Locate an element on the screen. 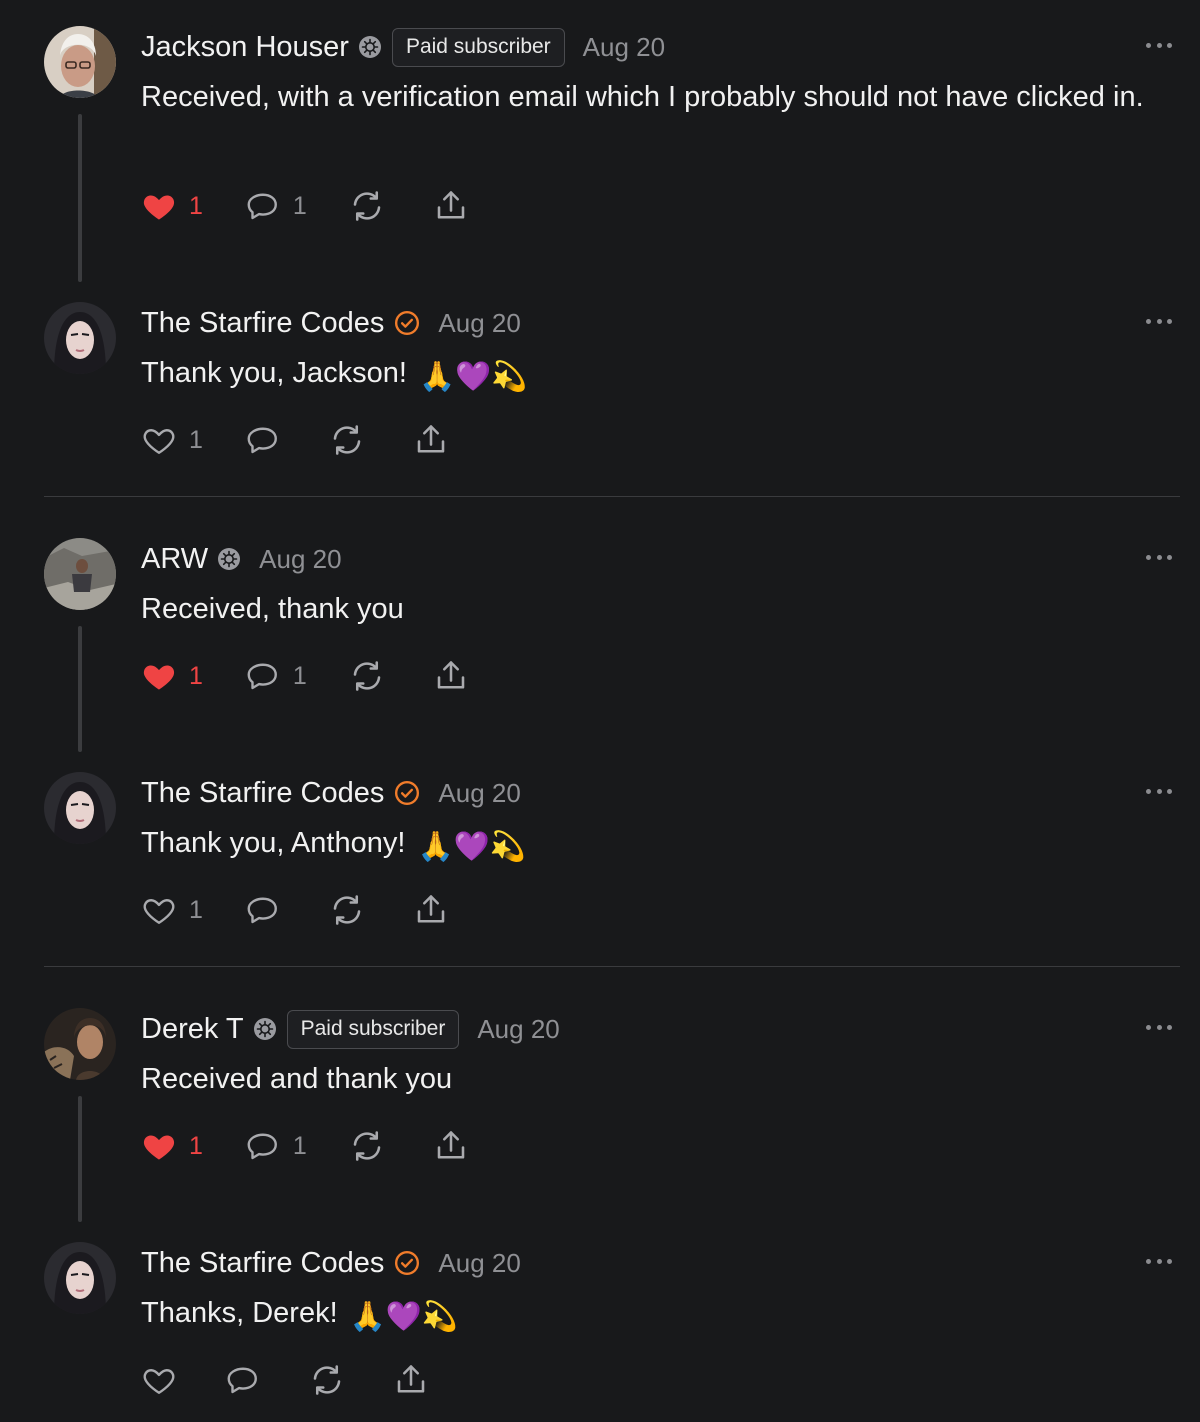 Image resolution: width=1200 pixels, height=1422 pixels. comment-header: Jackson Houser Paid subscriber Aug 20 is located at coordinates (403, 47).